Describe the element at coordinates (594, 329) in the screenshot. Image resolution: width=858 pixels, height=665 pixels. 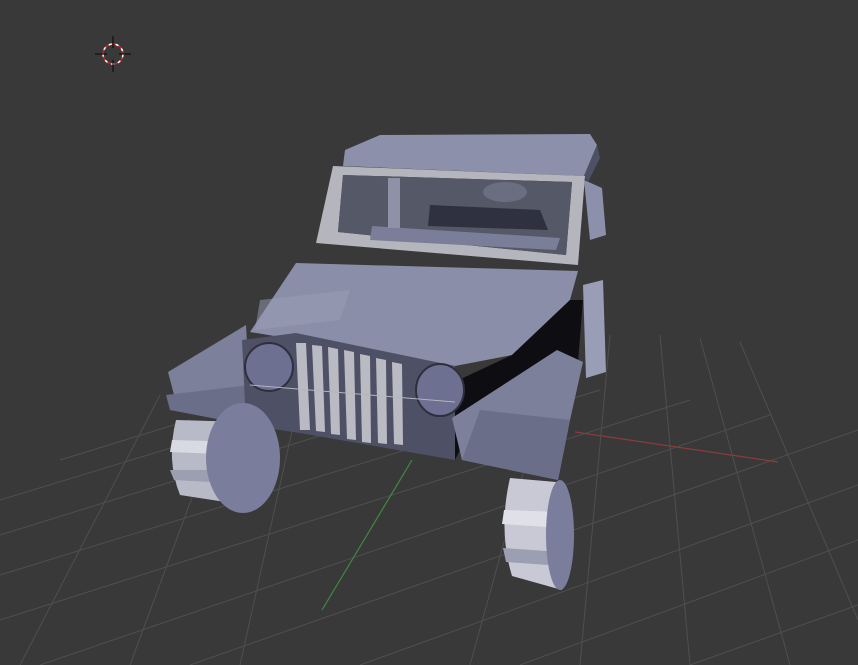
I see `rear-wheel` at that location.